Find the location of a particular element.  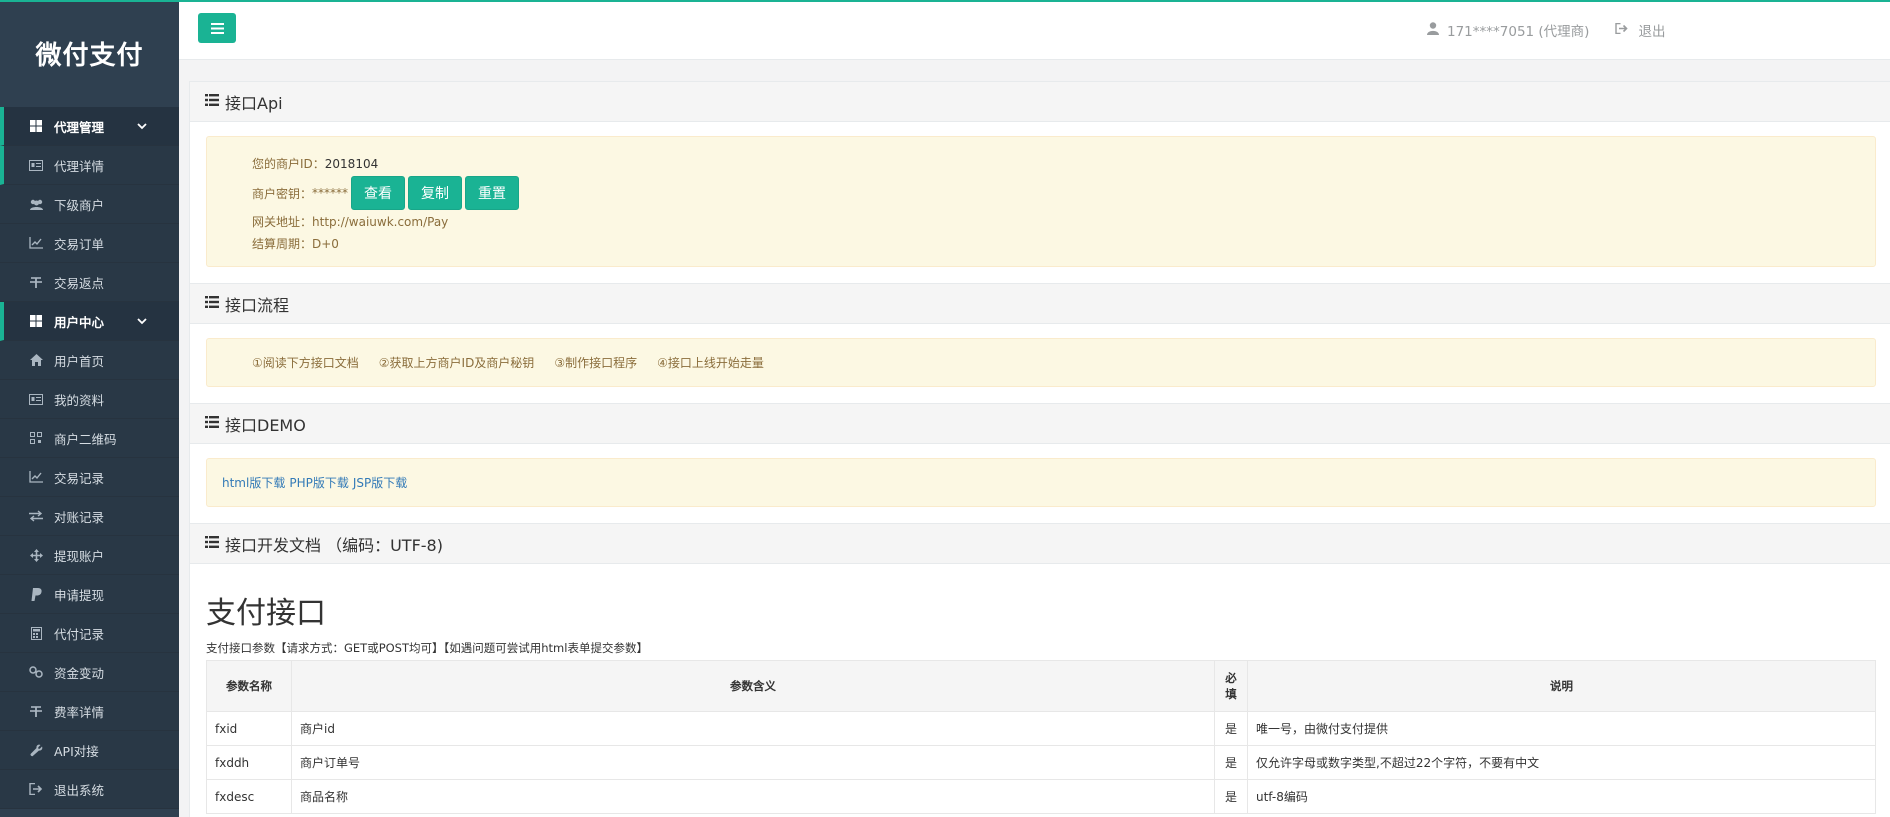

sidebar-group-user-center: 用户中心 is located at coordinates (89, 321).